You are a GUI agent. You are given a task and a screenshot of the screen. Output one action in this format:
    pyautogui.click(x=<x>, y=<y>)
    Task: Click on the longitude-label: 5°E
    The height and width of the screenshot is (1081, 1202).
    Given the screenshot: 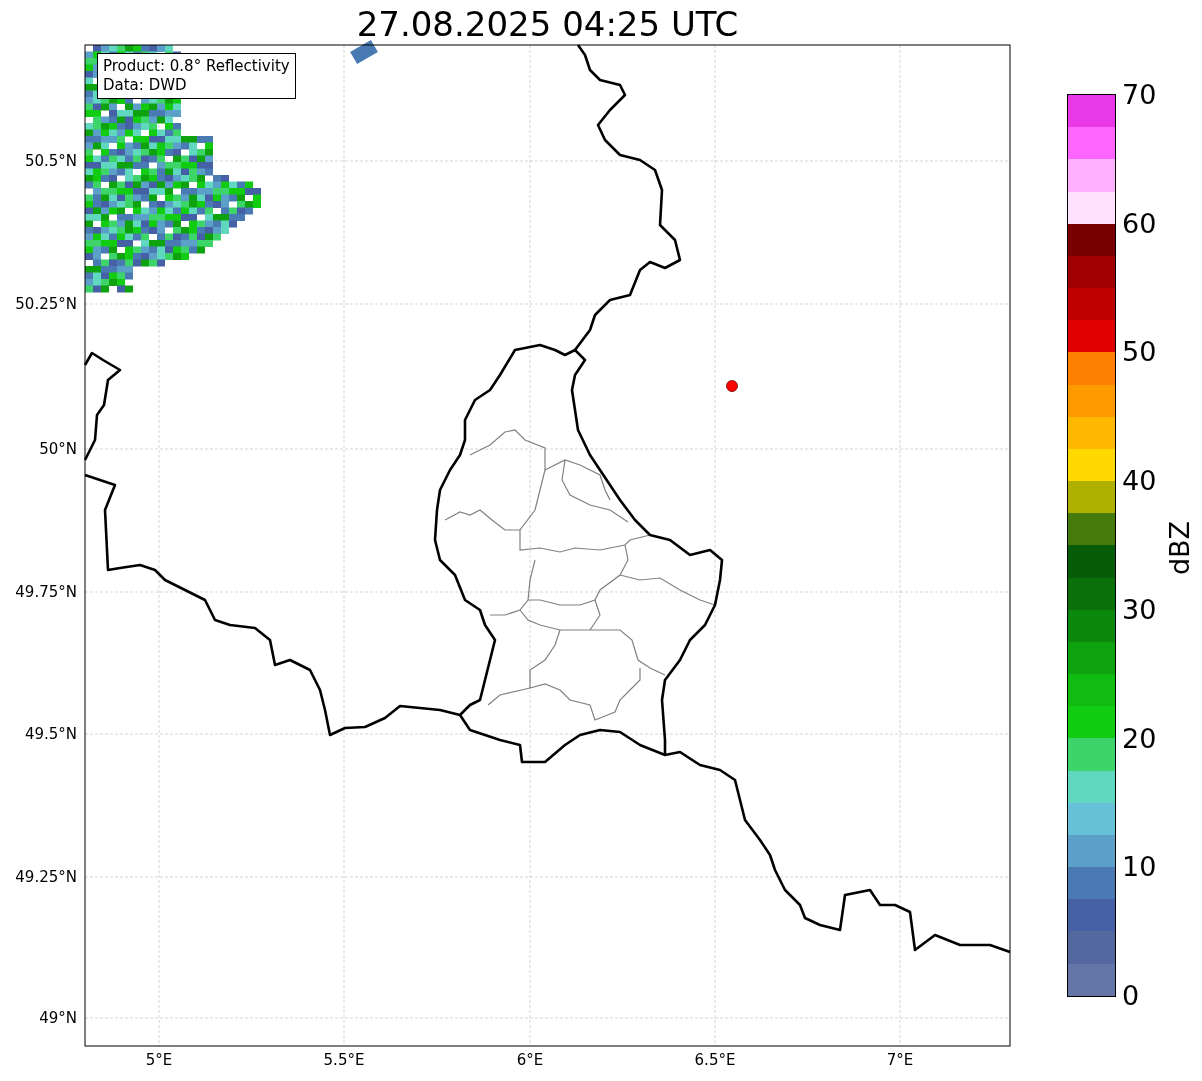 What is the action you would take?
    pyautogui.click(x=159, y=1060)
    